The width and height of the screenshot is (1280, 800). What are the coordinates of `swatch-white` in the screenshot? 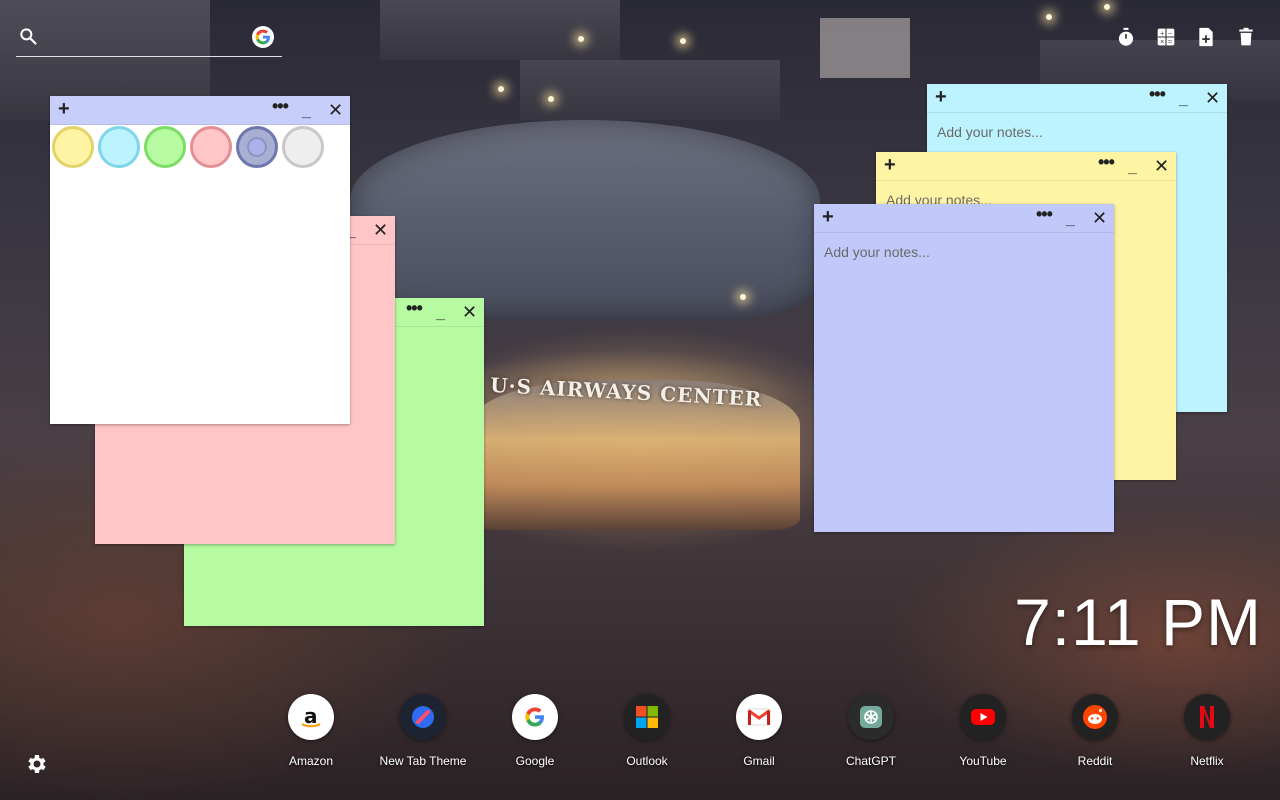 It's located at (303, 147).